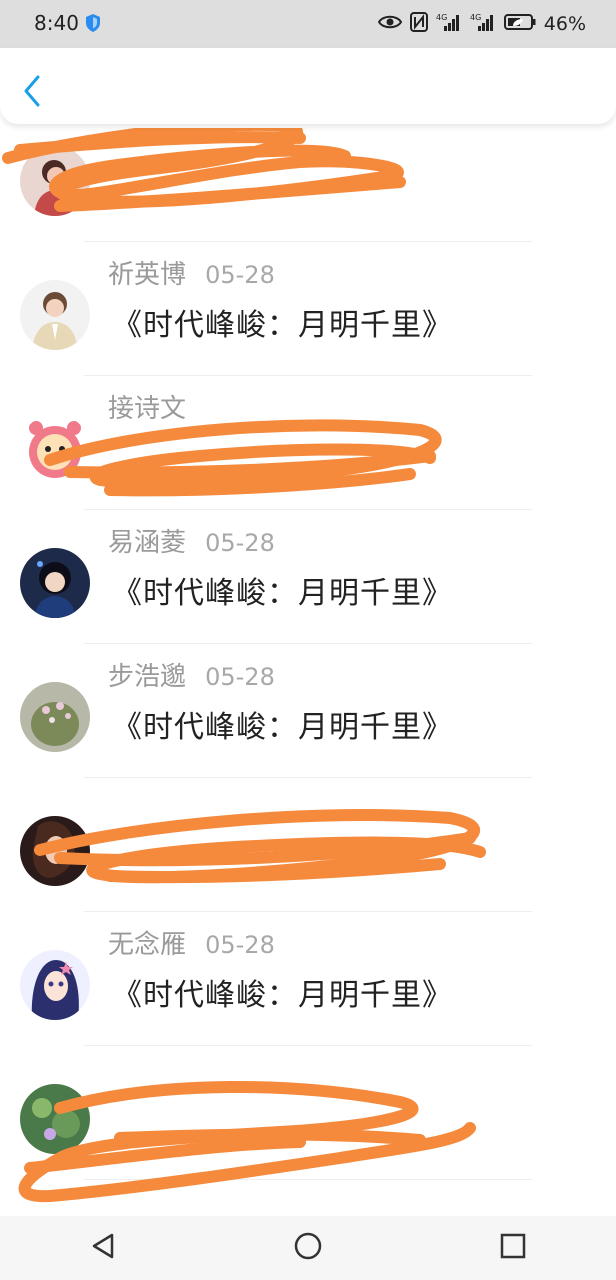 The image size is (616, 1280). I want to click on shield-icon, so click(93, 25).